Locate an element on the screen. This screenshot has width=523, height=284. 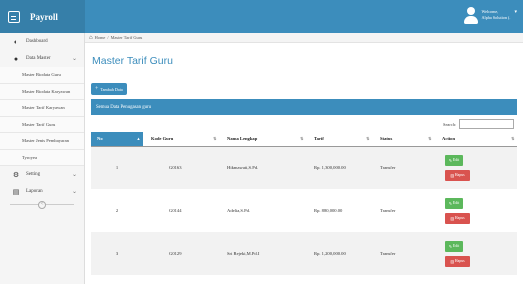
search-input is located at coordinates (487, 124).